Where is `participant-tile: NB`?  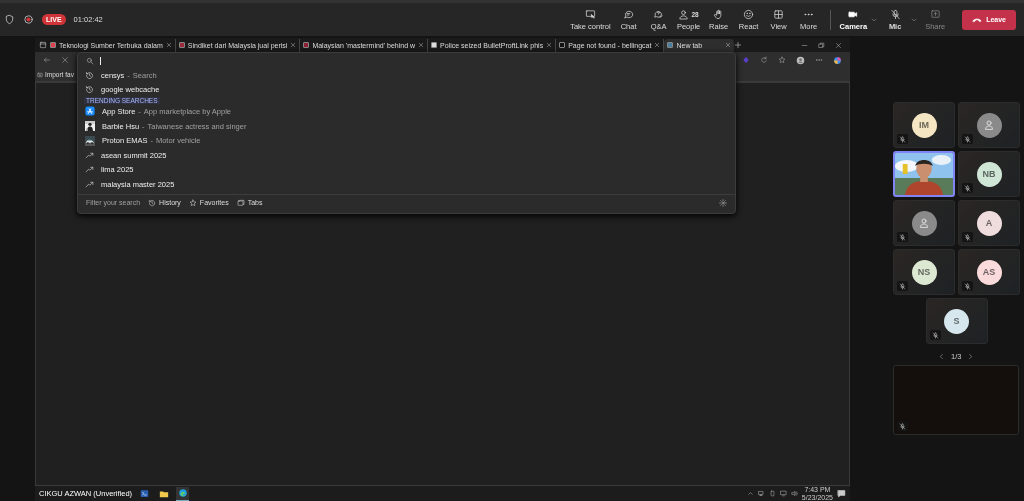 participant-tile: NB is located at coordinates (989, 174).